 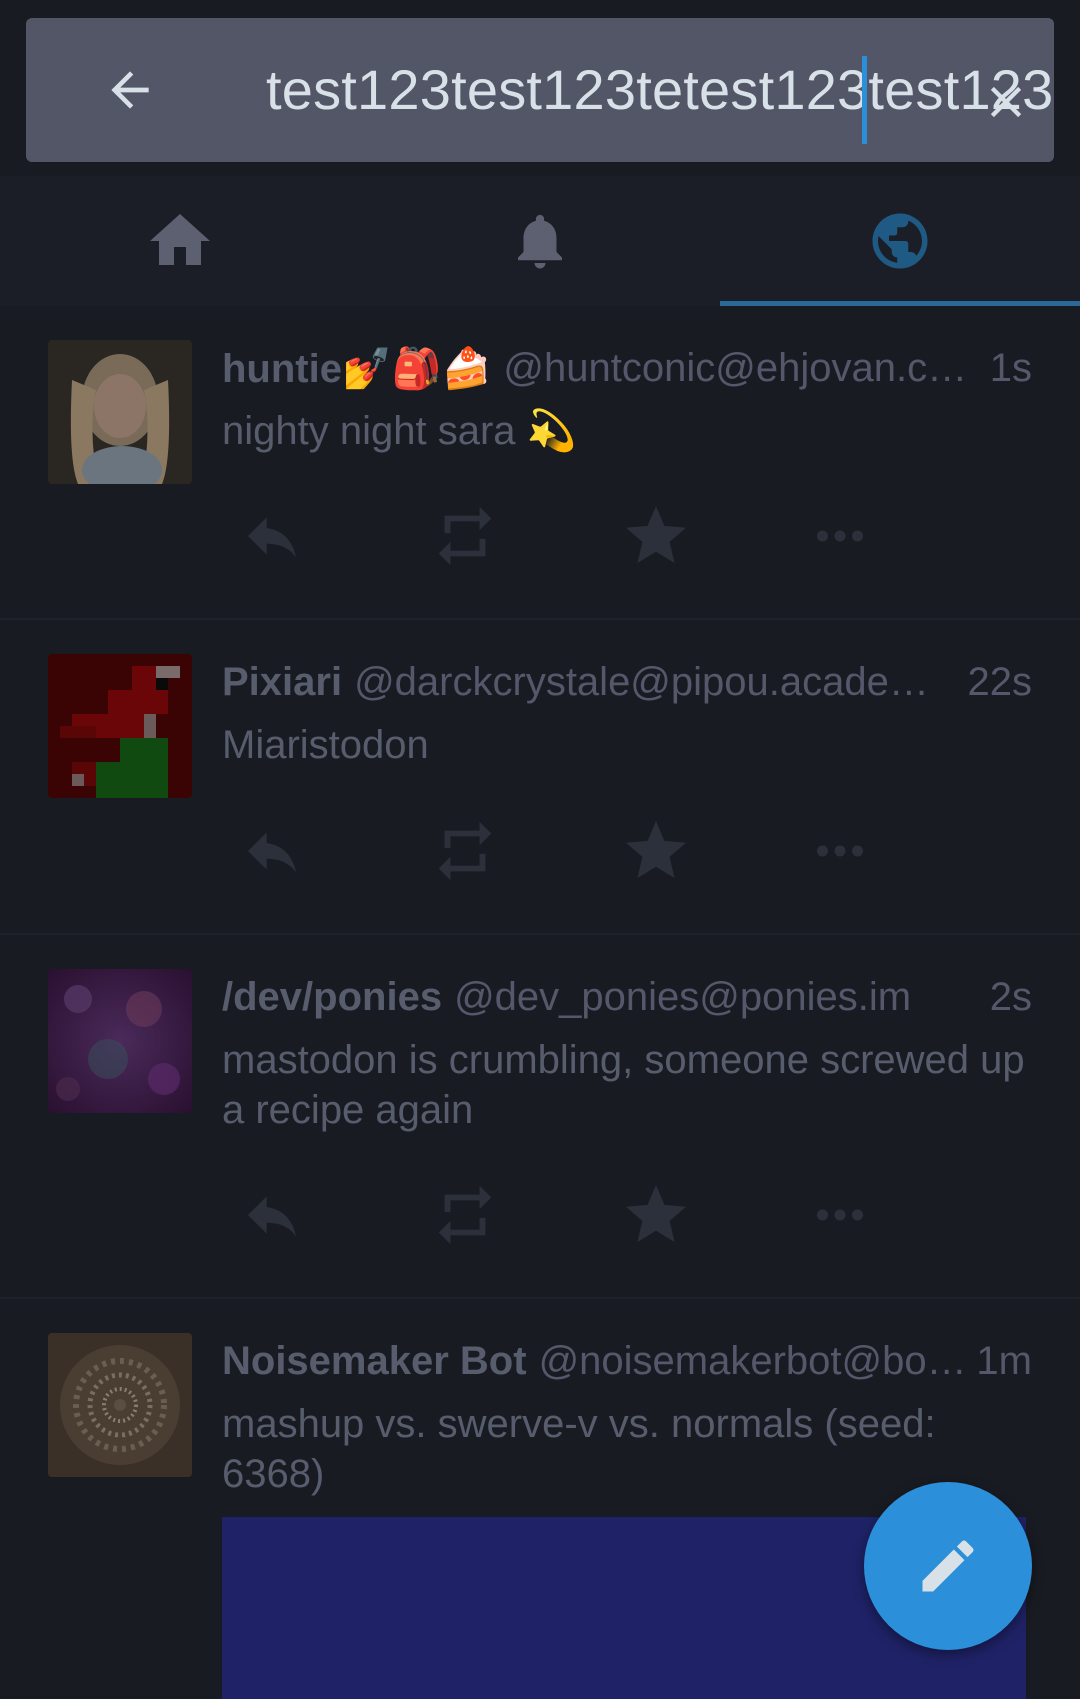 What do you see at coordinates (1011, 997) in the screenshot?
I see `timestamp: 2s` at bounding box center [1011, 997].